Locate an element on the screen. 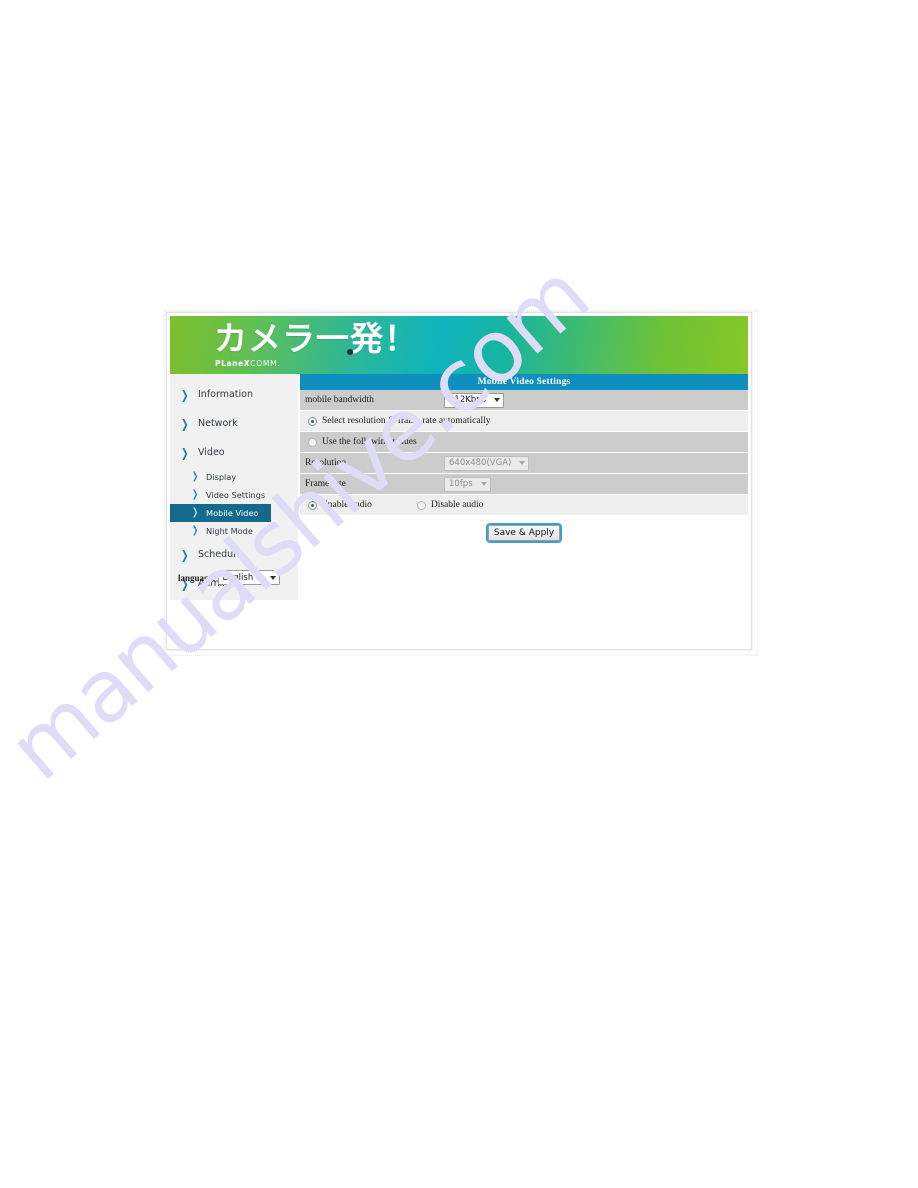  row-resolution: Resolution 640x480(VGA) is located at coordinates (524, 463).